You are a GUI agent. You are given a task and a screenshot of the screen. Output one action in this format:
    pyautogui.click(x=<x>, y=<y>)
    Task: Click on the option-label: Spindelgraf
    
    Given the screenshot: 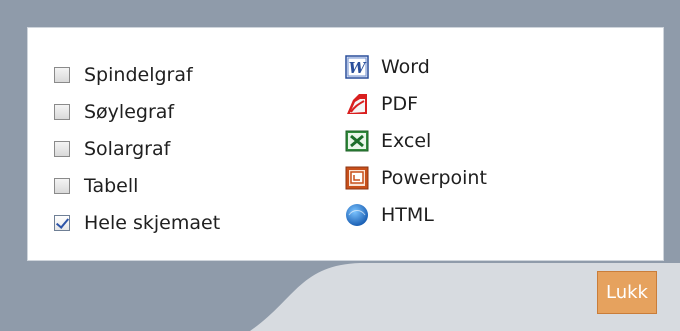 What is the action you would take?
    pyautogui.click(x=138, y=74)
    